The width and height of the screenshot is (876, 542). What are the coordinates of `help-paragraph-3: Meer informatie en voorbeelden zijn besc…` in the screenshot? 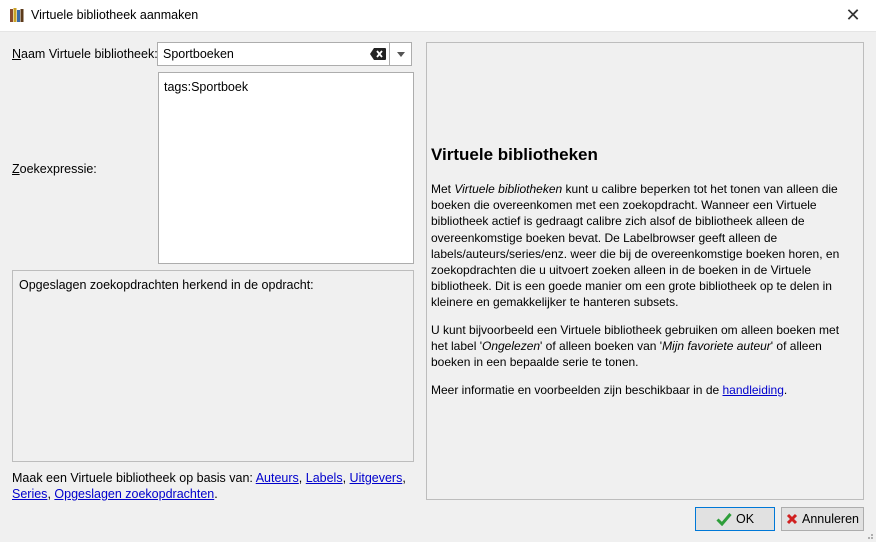 It's located at (609, 390).